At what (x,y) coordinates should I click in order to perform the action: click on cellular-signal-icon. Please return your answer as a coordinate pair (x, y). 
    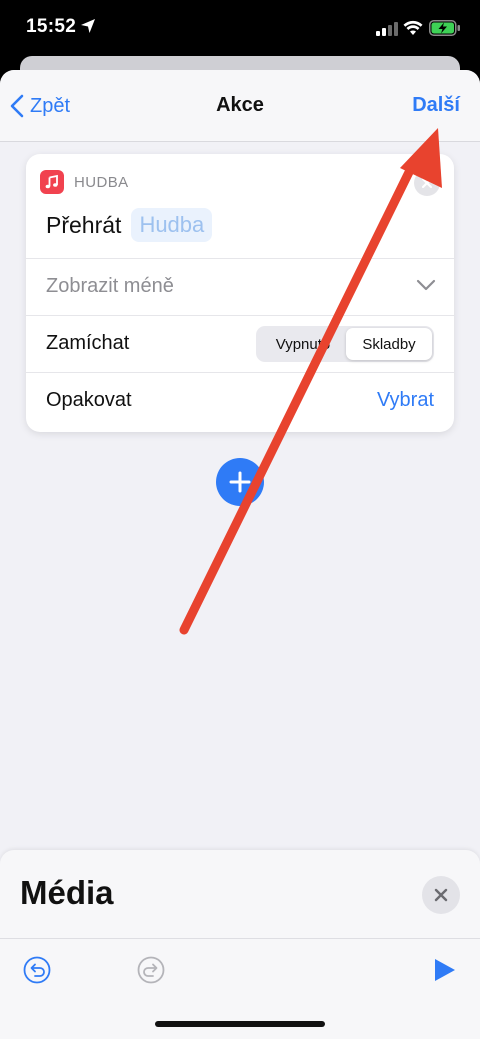
    Looking at the image, I should click on (387, 29).